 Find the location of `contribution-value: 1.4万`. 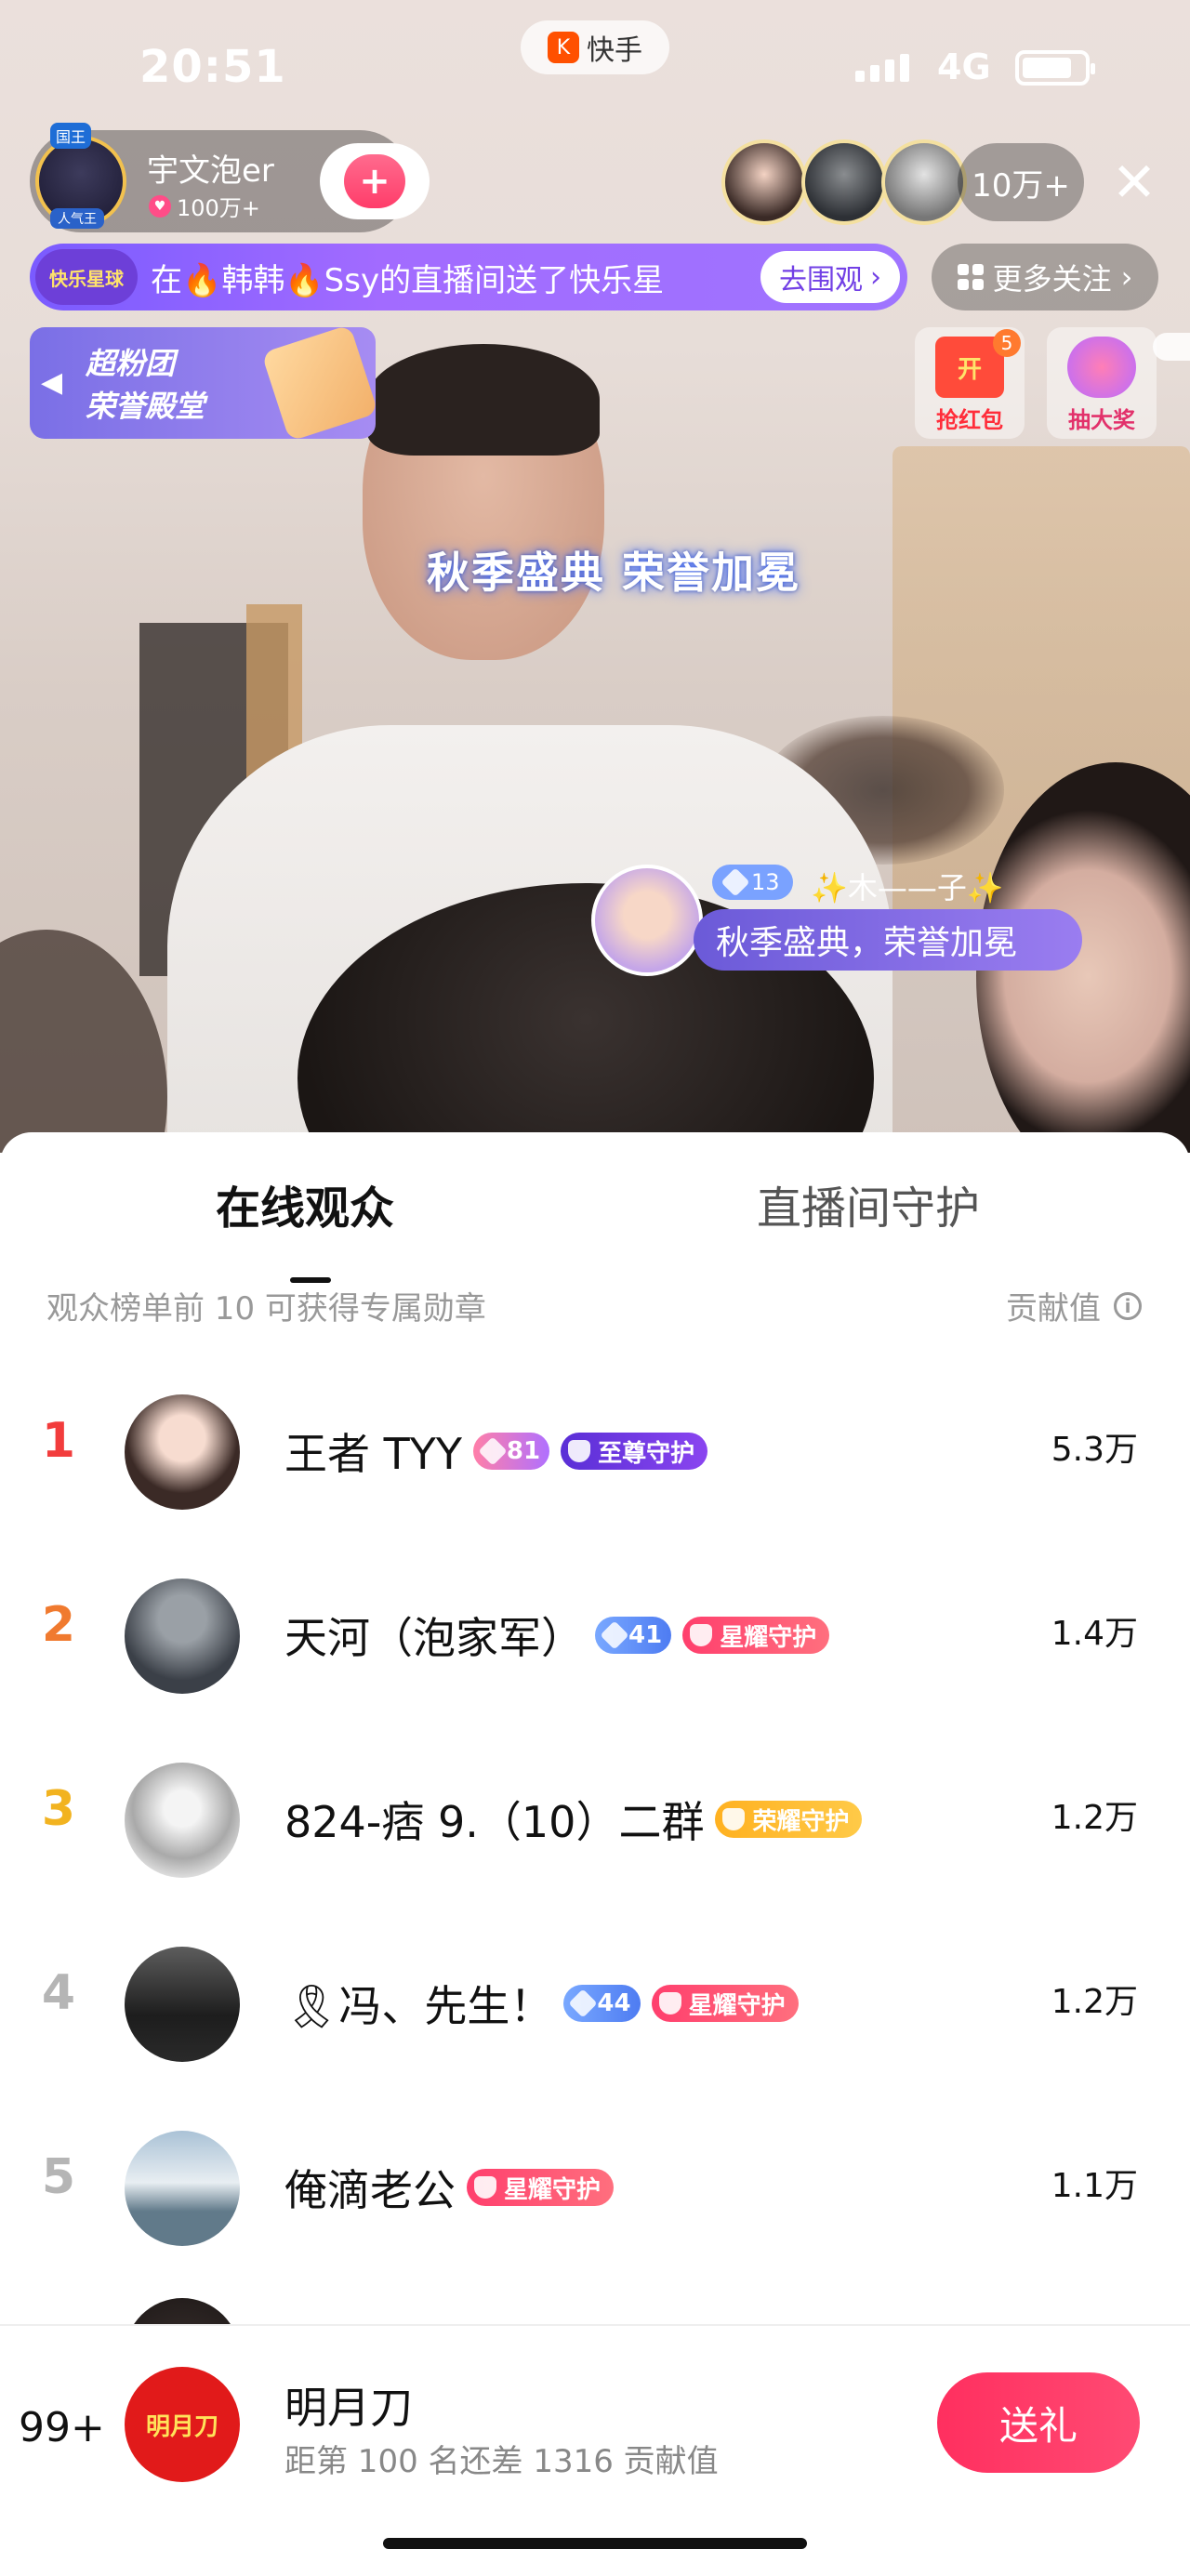

contribution-value: 1.4万 is located at coordinates (1094, 1634).